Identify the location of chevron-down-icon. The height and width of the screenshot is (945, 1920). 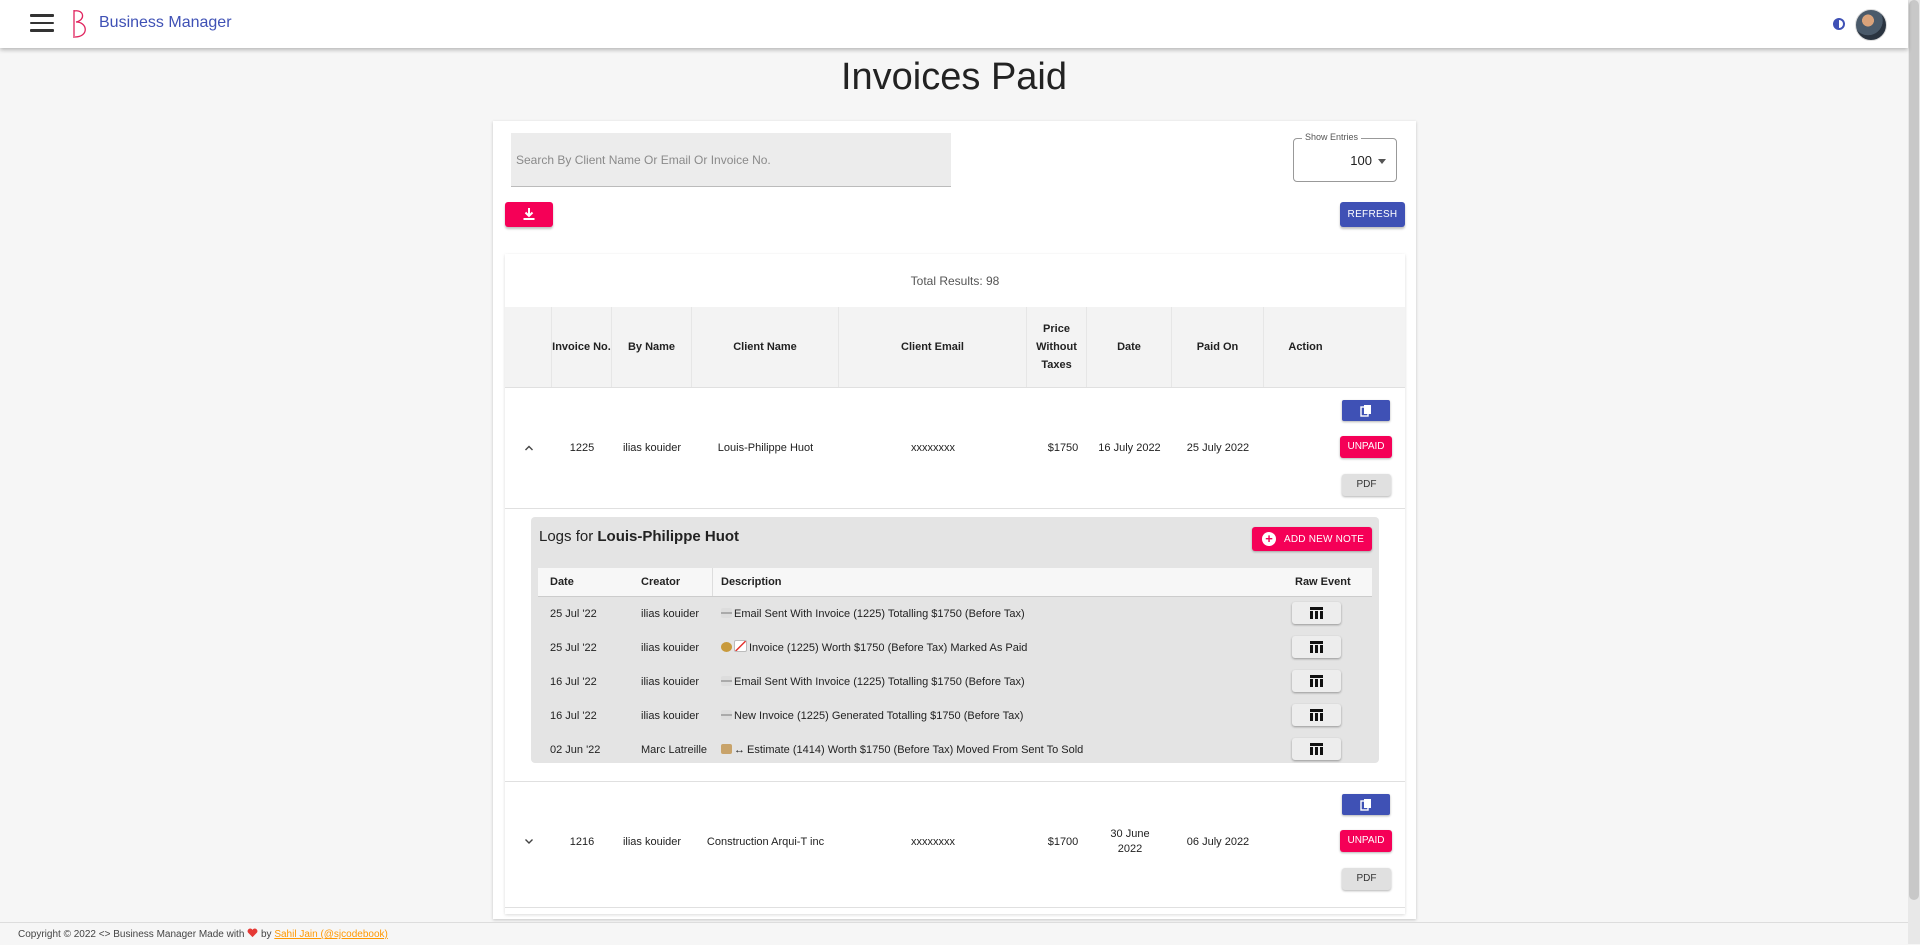
(529, 841).